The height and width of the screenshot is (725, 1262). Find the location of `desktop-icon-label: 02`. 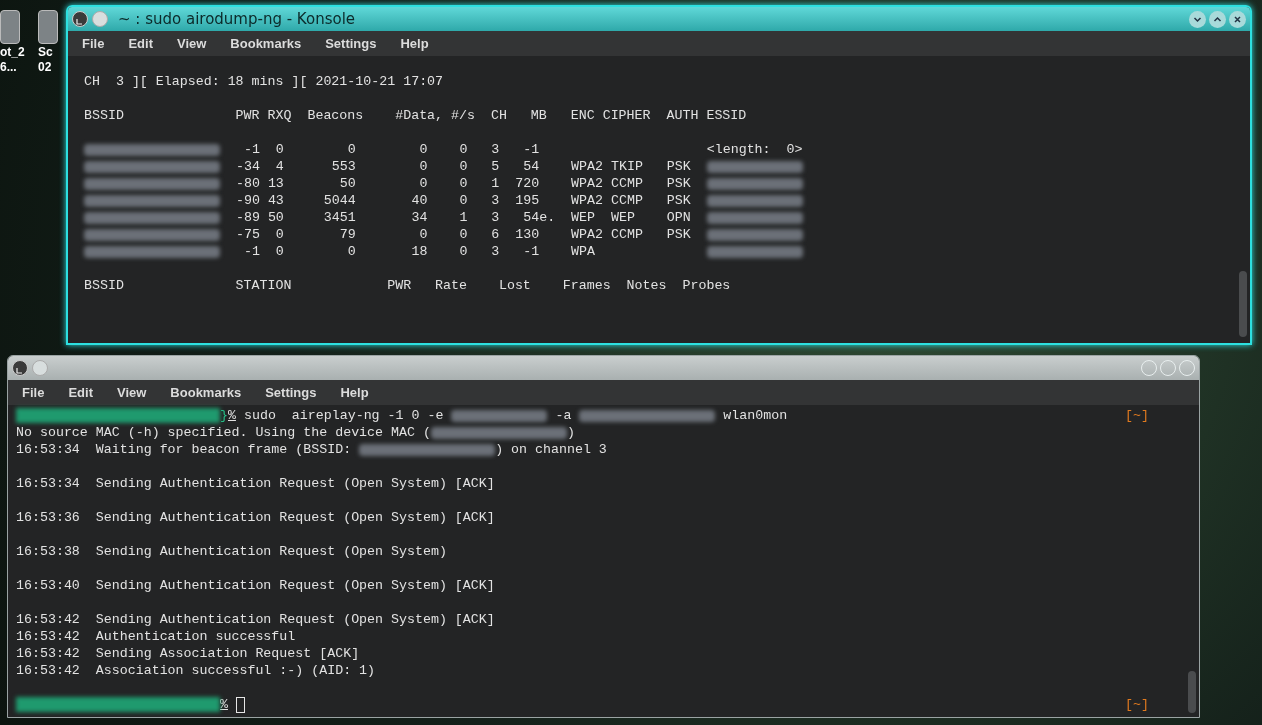

desktop-icon-label: 02 is located at coordinates (45, 67).